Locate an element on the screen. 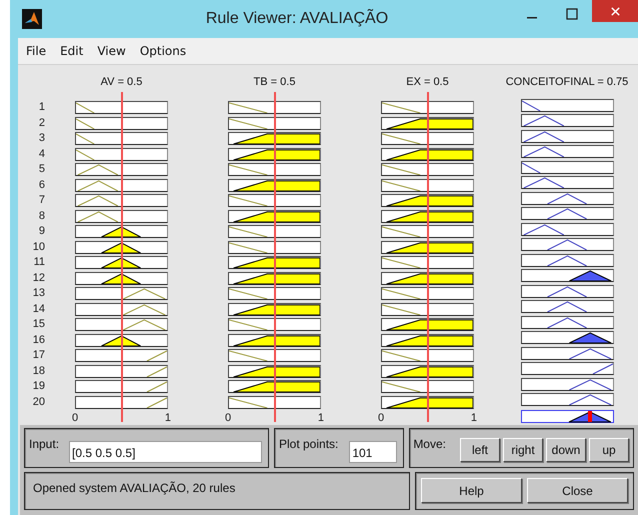  close-button is located at coordinates (615, 11).